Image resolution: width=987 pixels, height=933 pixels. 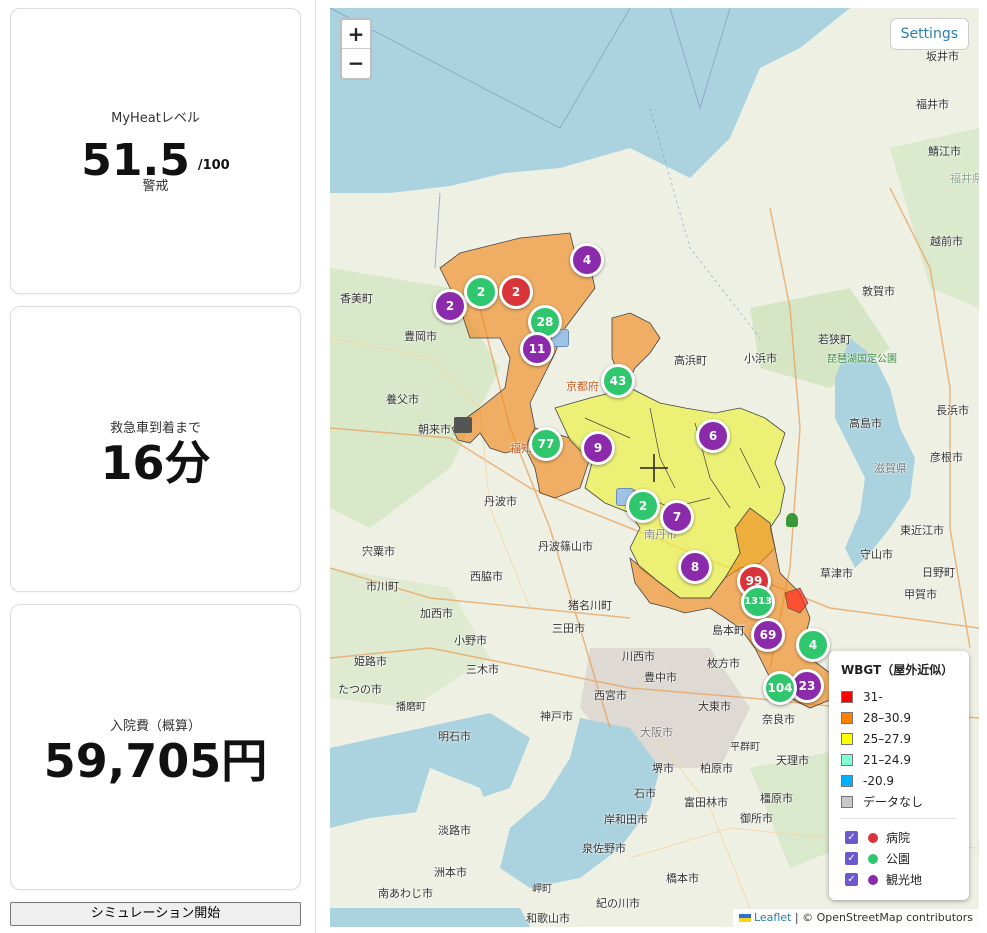 What do you see at coordinates (155, 914) in the screenshot?
I see `simulation-start-button: シミュレーション開始` at bounding box center [155, 914].